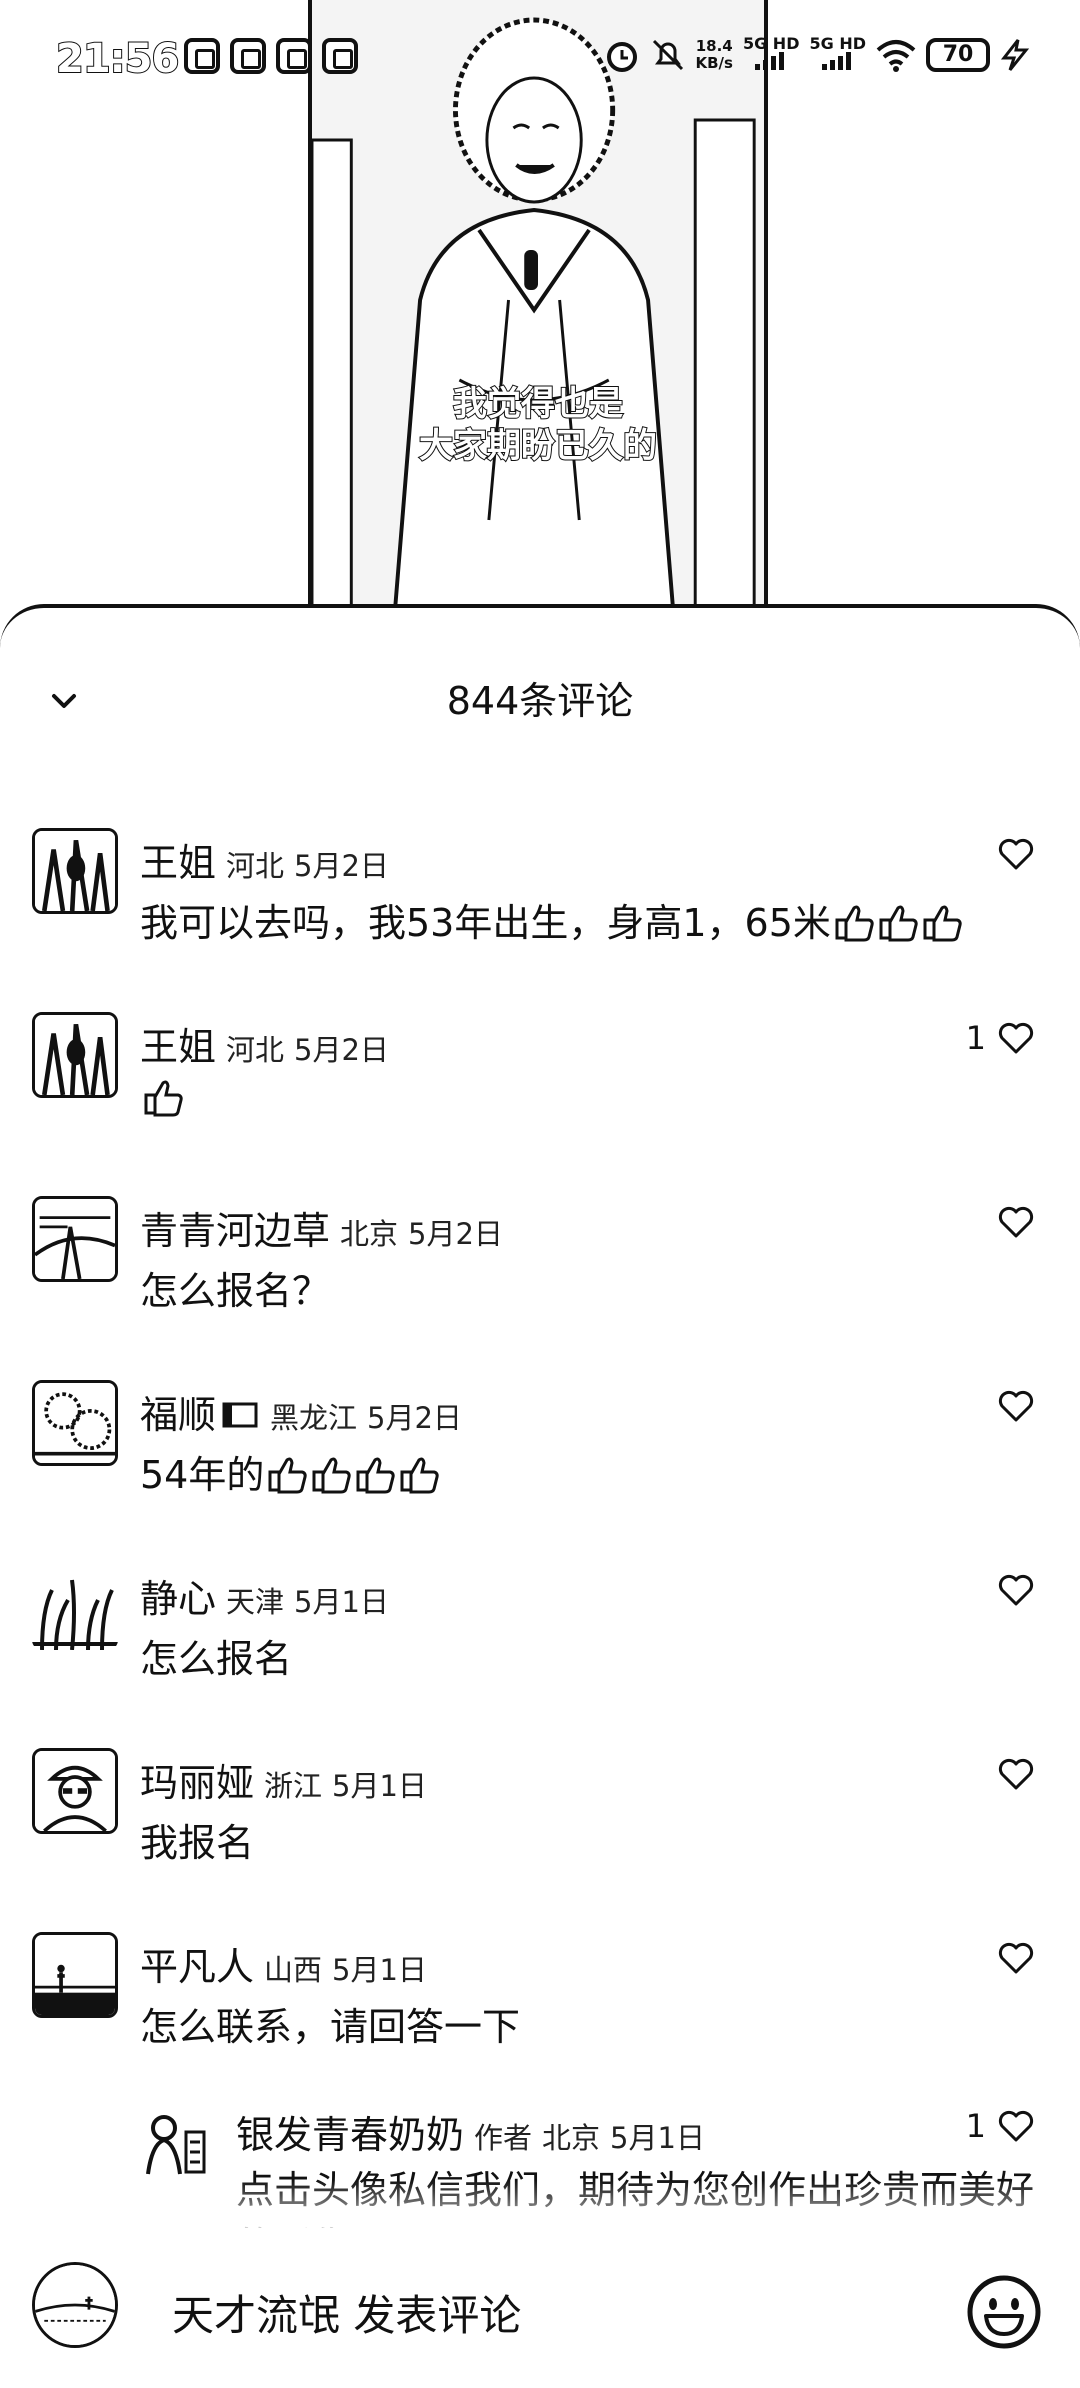 The width and height of the screenshot is (1080, 2388). I want to click on signal-indicator-1: 5G HD, so click(771, 54).